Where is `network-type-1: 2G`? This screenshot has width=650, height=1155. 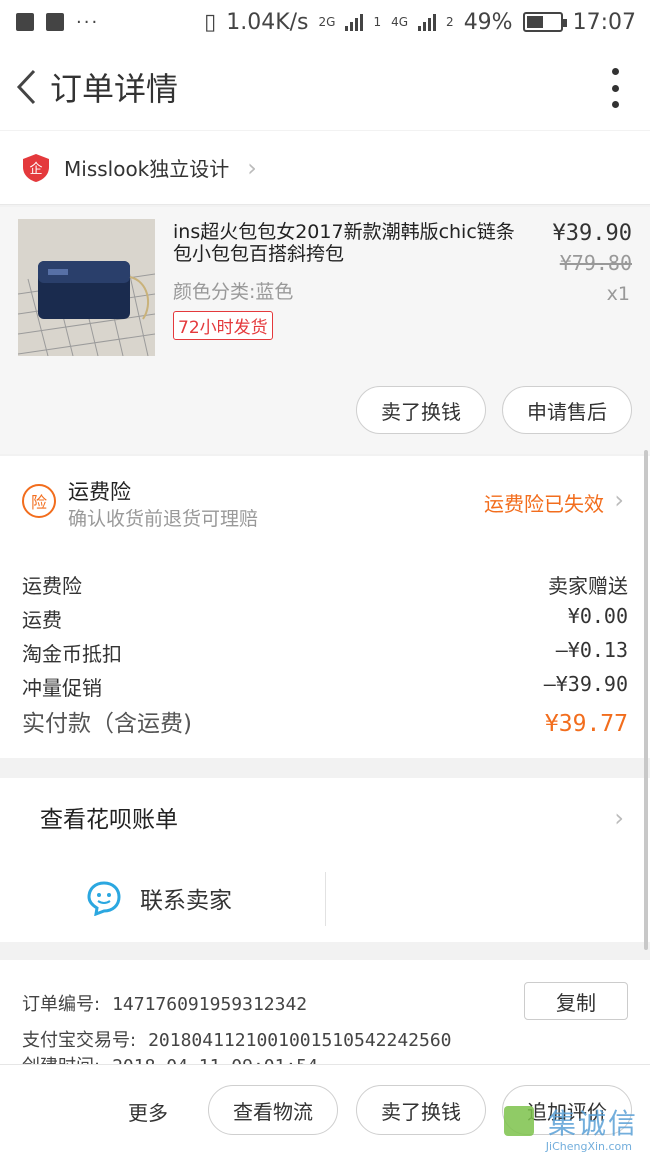
network-type-1: 2G is located at coordinates (327, 22).